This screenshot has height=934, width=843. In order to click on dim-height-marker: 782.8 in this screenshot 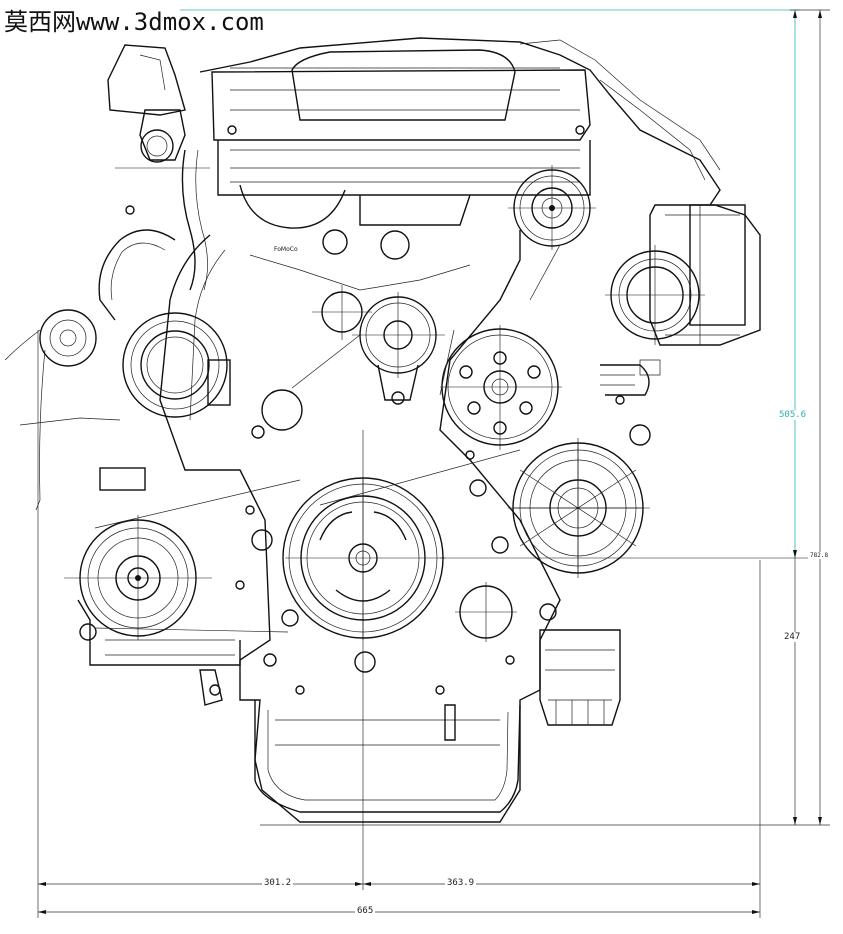, I will do `click(819, 555)`.